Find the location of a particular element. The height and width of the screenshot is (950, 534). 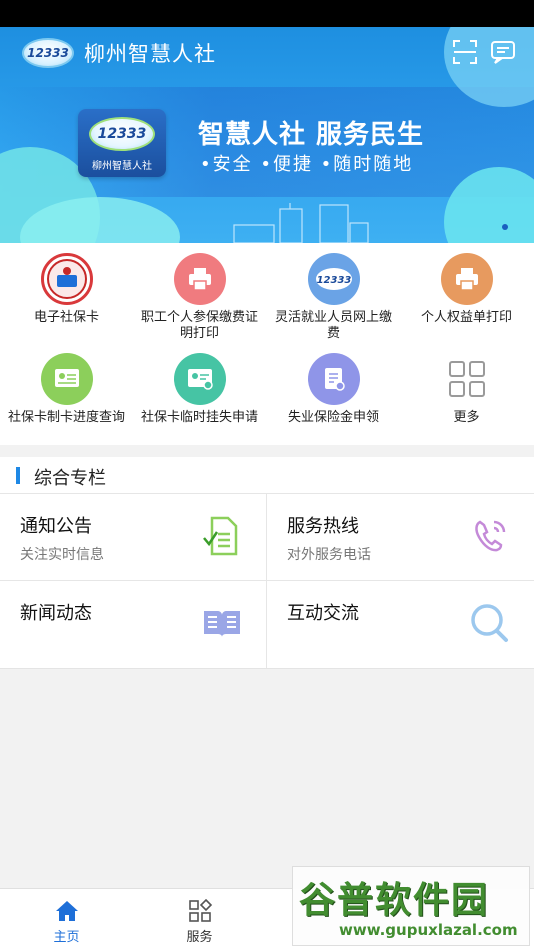

section-header: 综合专栏 is located at coordinates (267, 475).